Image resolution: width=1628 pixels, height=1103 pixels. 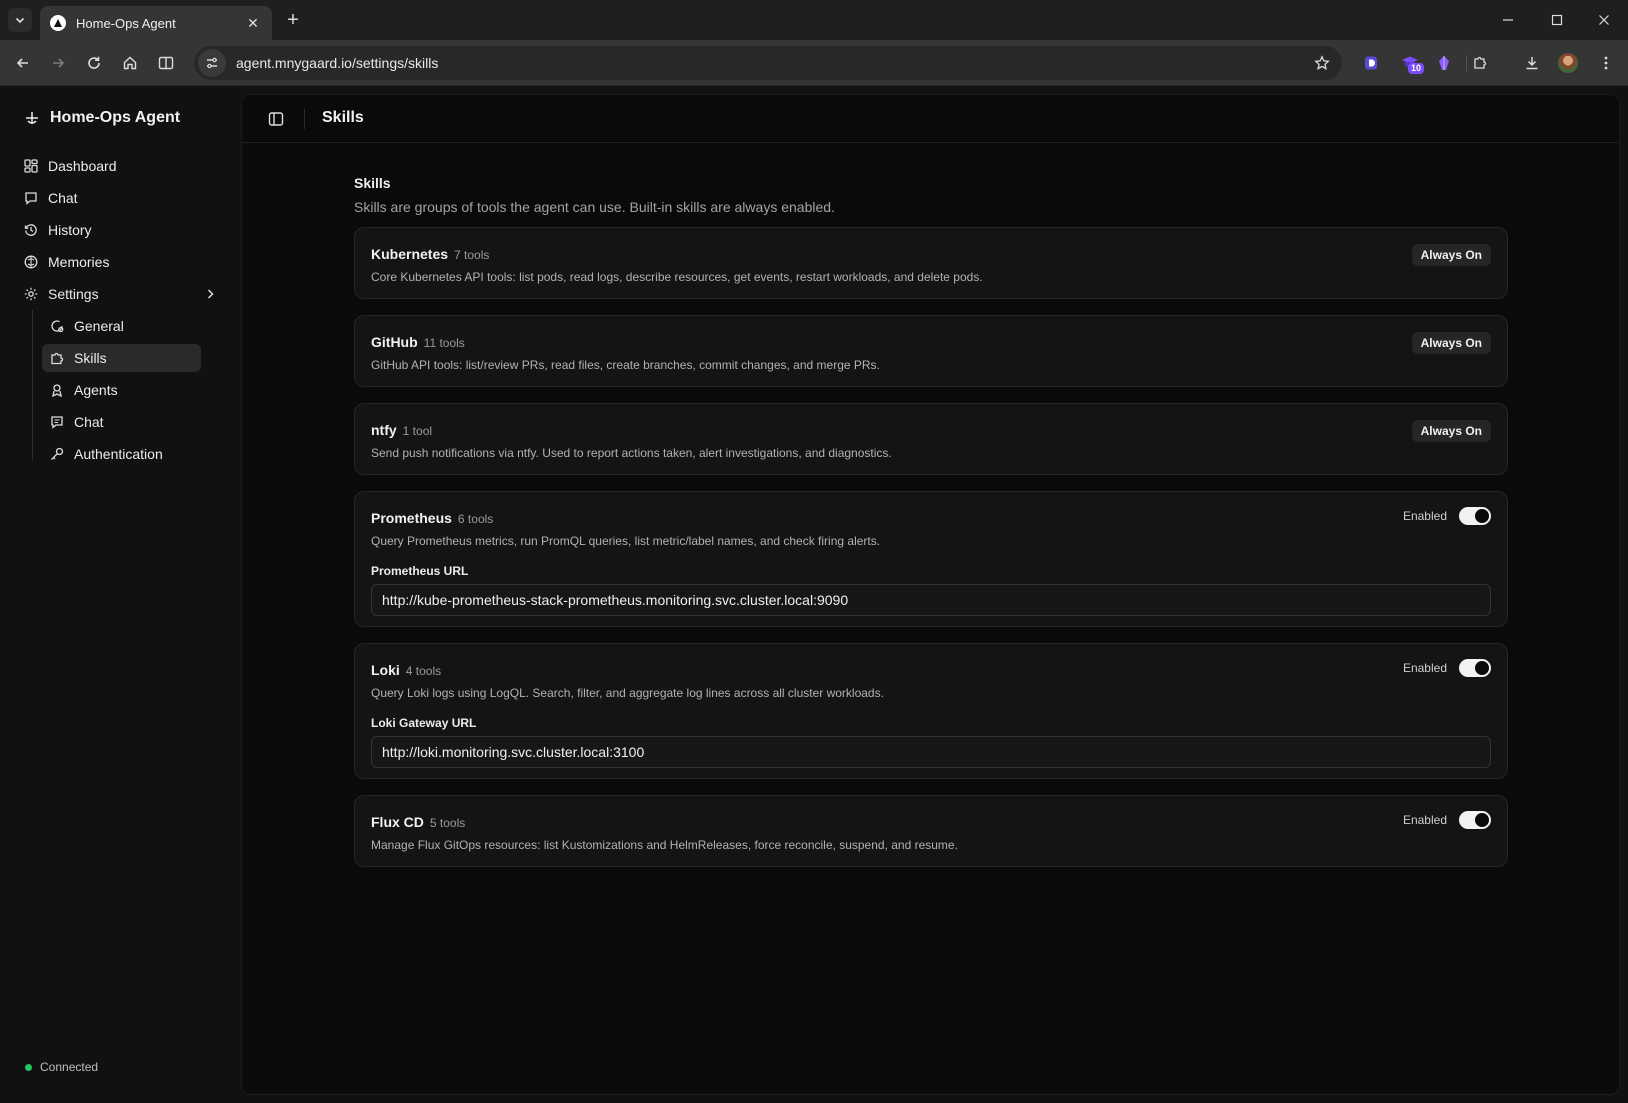 What do you see at coordinates (70, 230) in the screenshot?
I see `sidebar-item-label: History` at bounding box center [70, 230].